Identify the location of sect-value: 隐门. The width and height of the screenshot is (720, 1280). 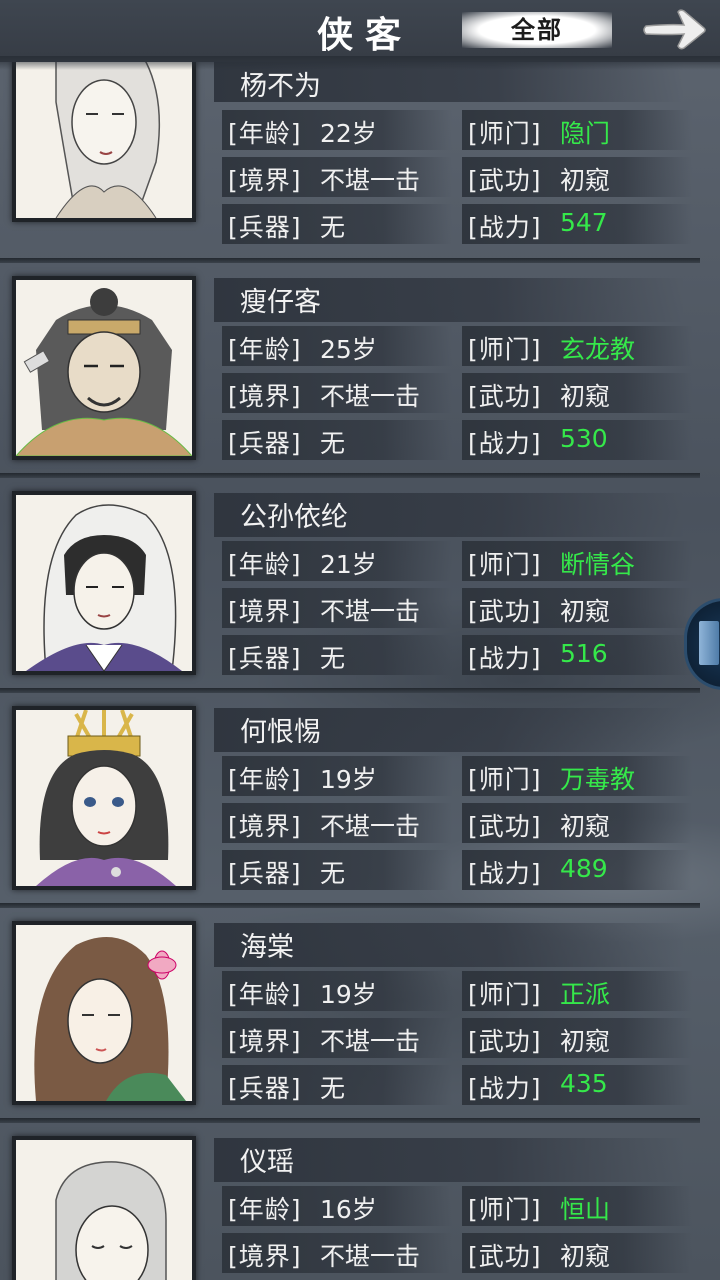
(585, 133).